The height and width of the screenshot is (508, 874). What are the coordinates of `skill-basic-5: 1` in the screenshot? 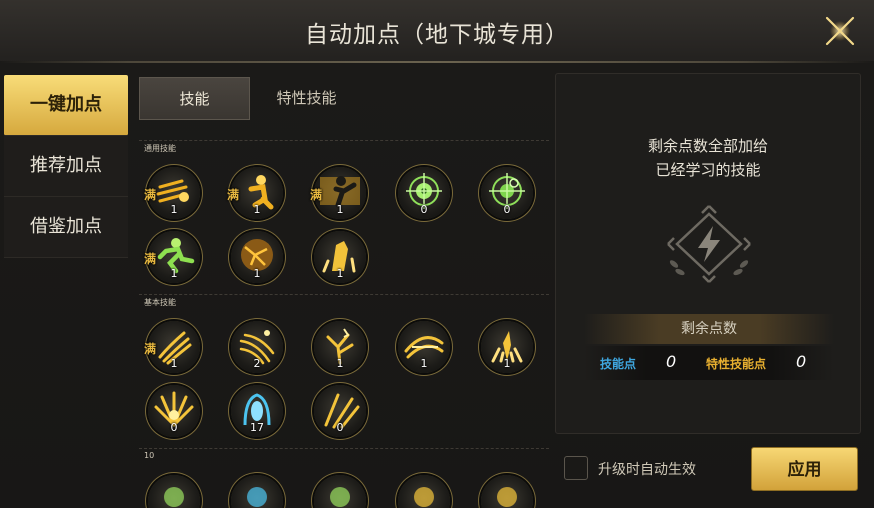 It's located at (507, 347).